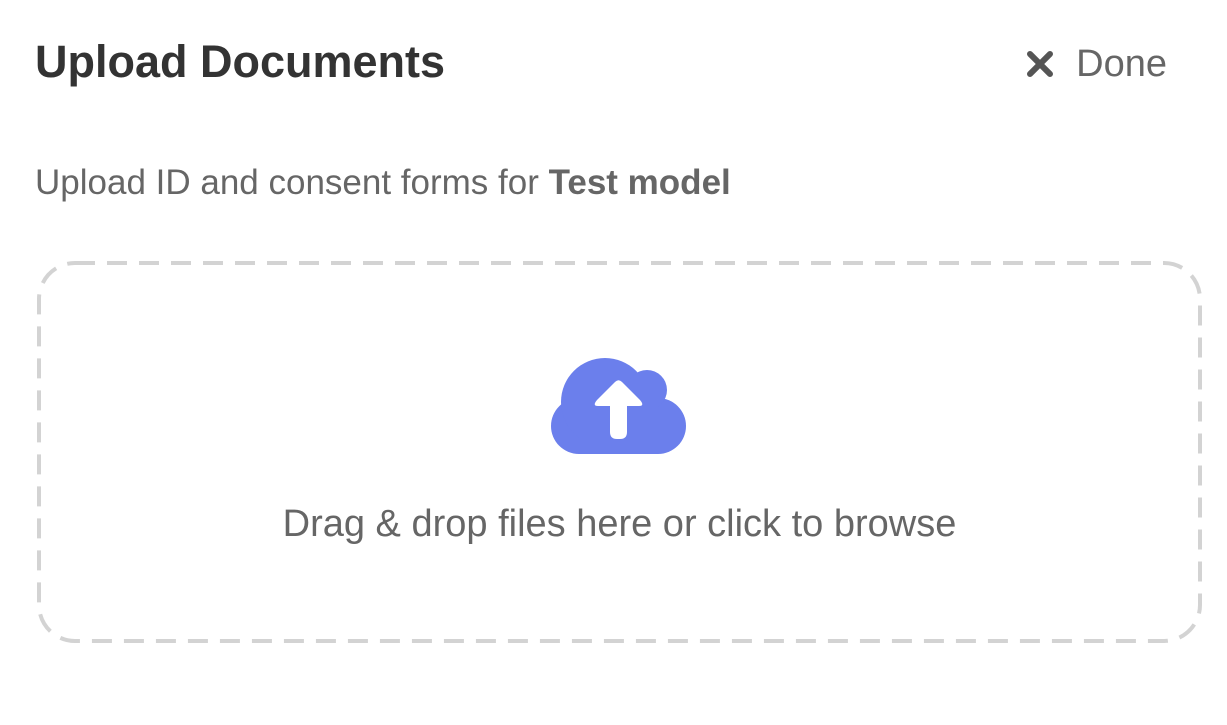 This screenshot has width=1227, height=725. Describe the element at coordinates (601, 64) in the screenshot. I see `dialog-header: Upload Documents Done` at that location.